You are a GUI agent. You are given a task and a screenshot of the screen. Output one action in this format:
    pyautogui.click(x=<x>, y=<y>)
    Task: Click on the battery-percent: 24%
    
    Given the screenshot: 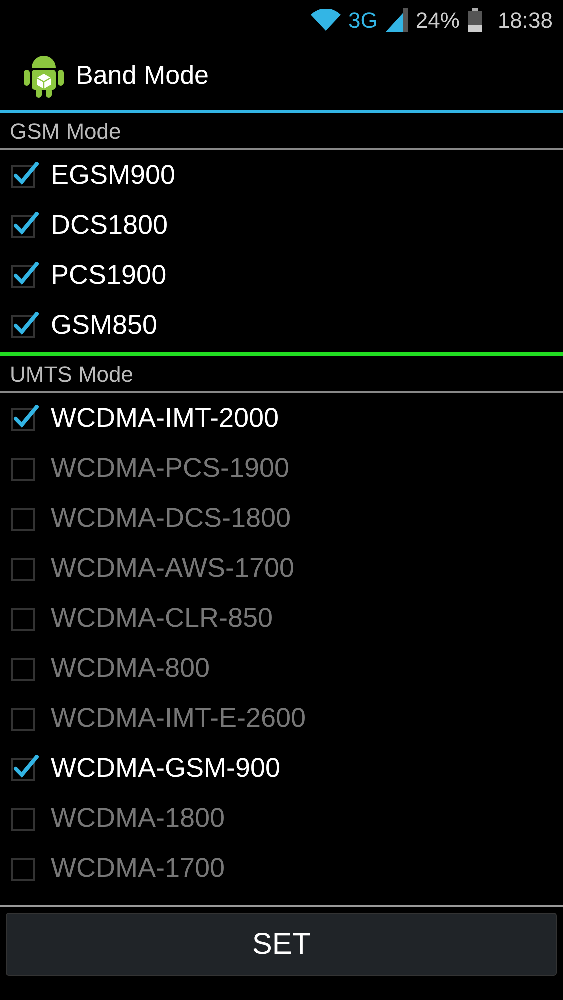 What is the action you would take?
    pyautogui.click(x=438, y=20)
    